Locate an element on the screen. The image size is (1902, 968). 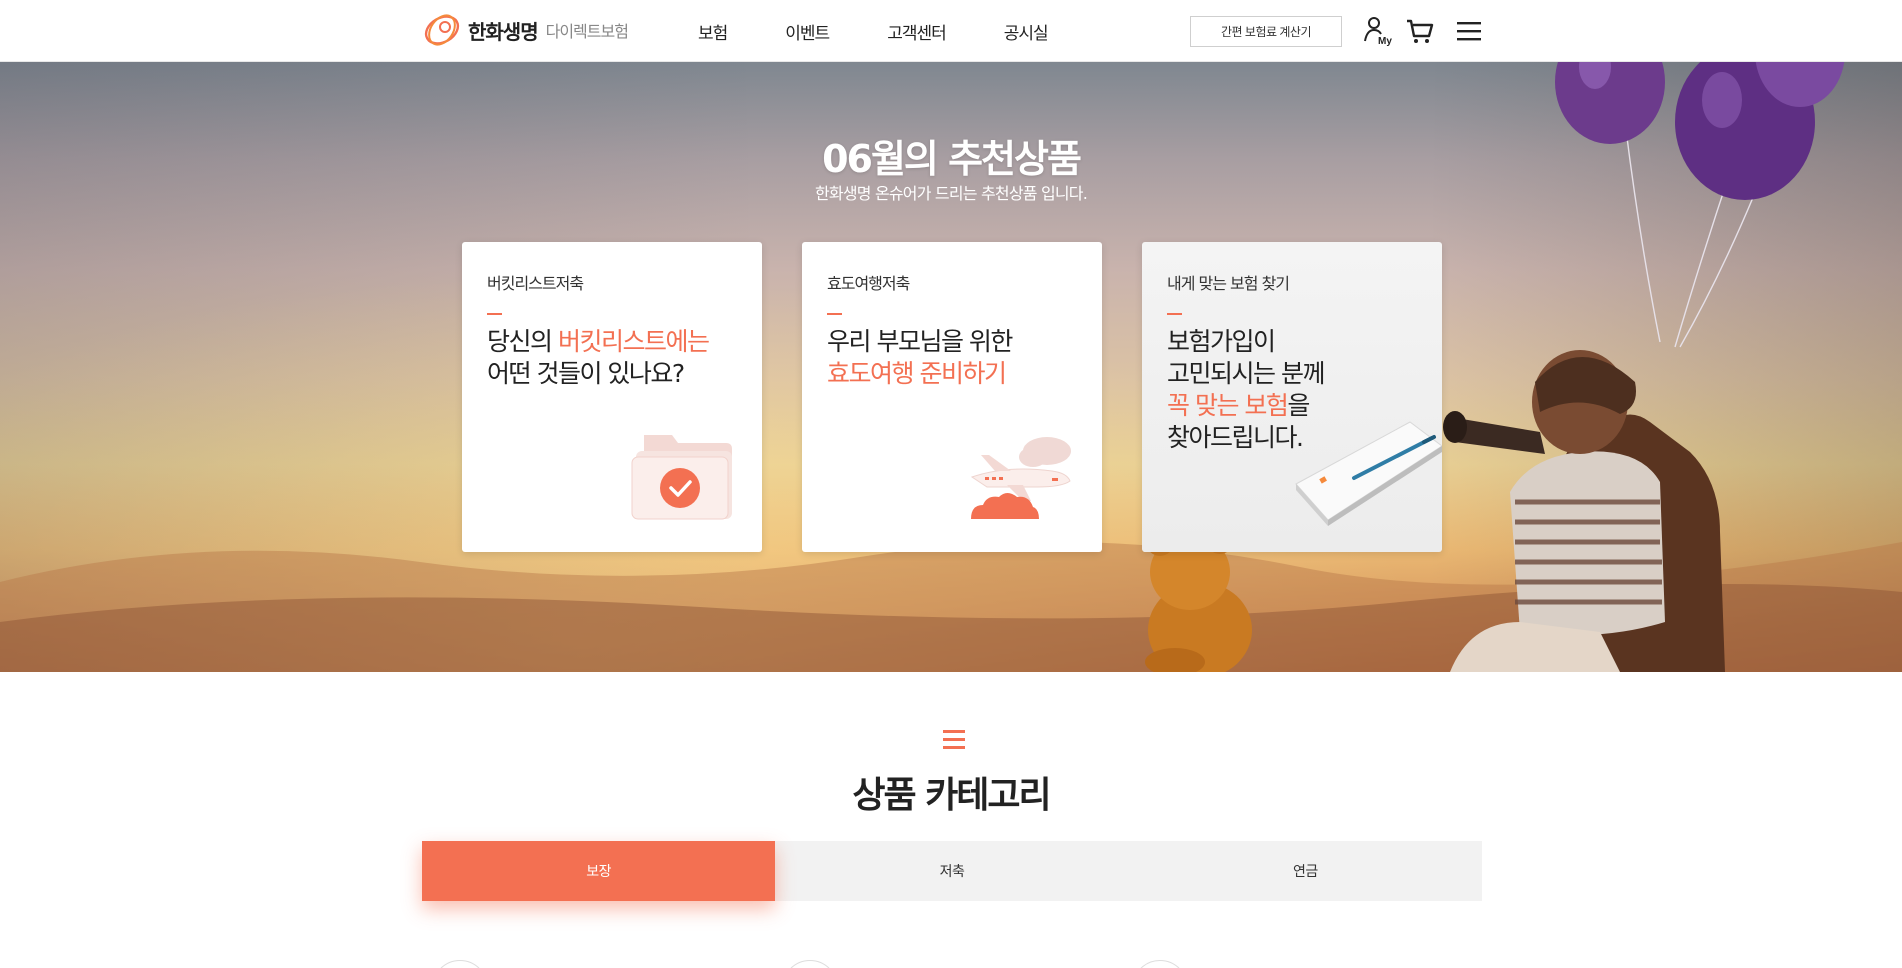
card-category: 버킷리스트저축 is located at coordinates (535, 283).